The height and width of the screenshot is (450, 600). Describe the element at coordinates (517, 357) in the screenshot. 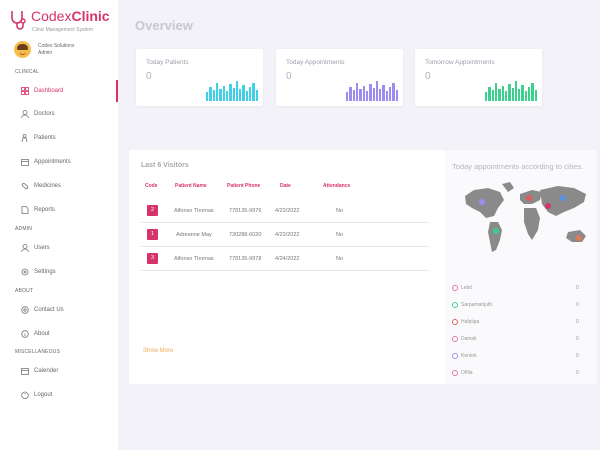

I see `list-item: Kentok 0` at that location.